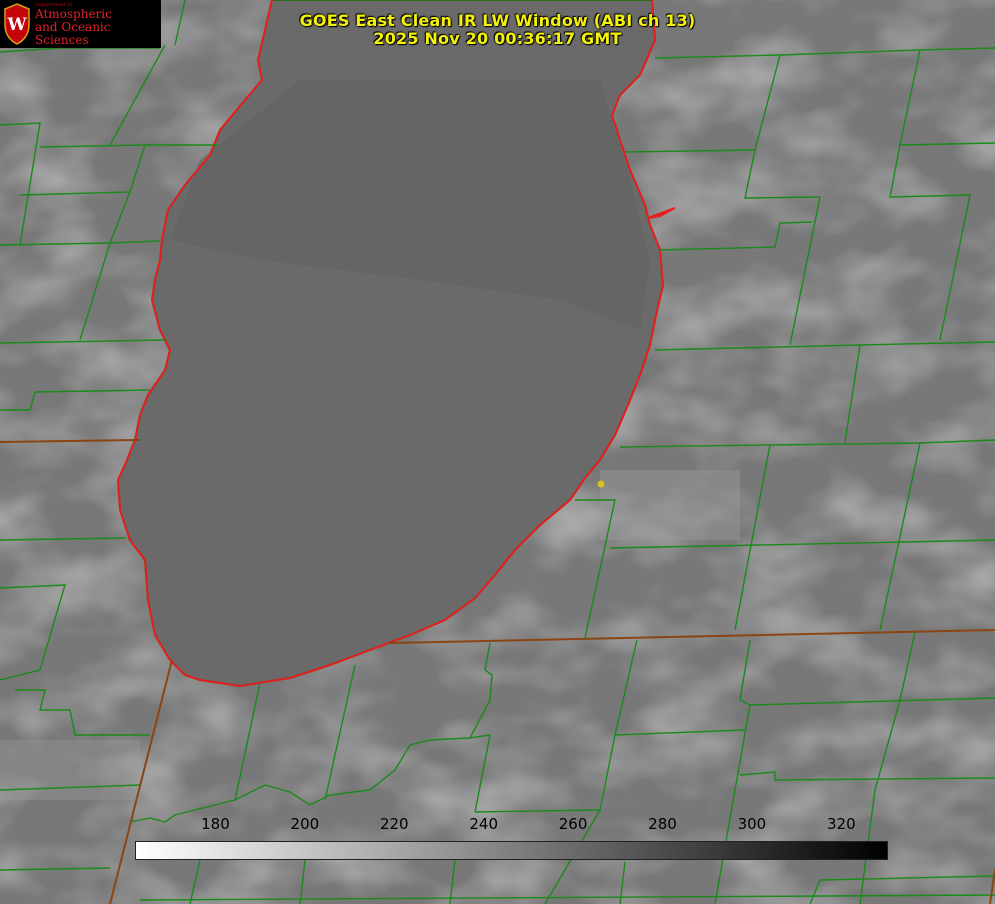  I want to click on colorbar-tick-label: 180, so click(215, 824).